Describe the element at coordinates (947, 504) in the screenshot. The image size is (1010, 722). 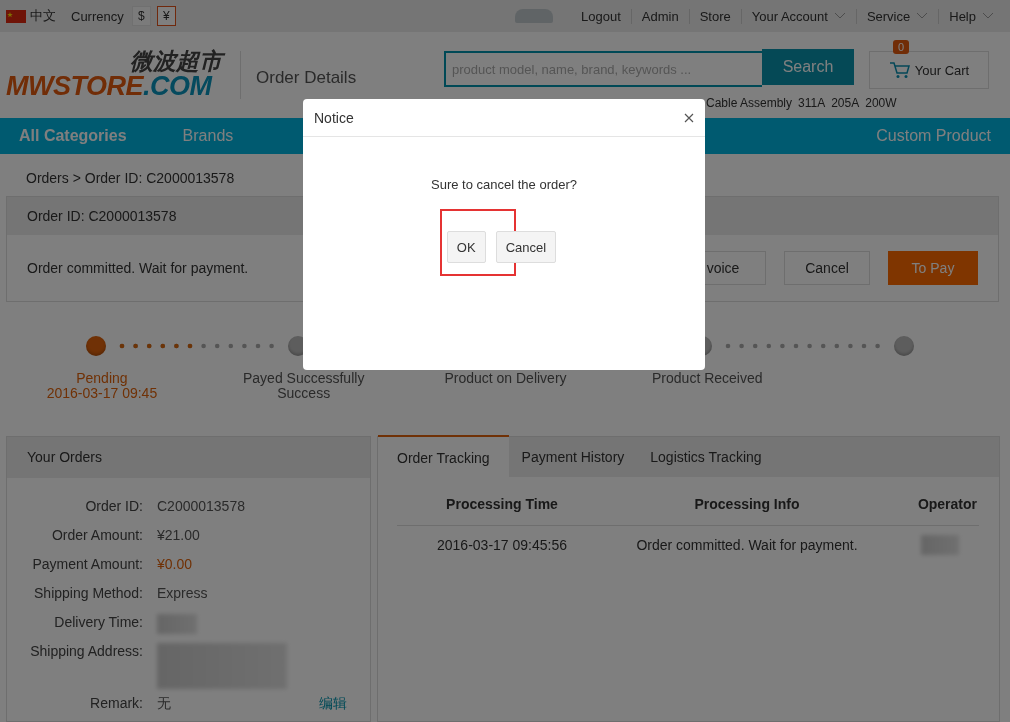
I see `column-header: Operator` at that location.